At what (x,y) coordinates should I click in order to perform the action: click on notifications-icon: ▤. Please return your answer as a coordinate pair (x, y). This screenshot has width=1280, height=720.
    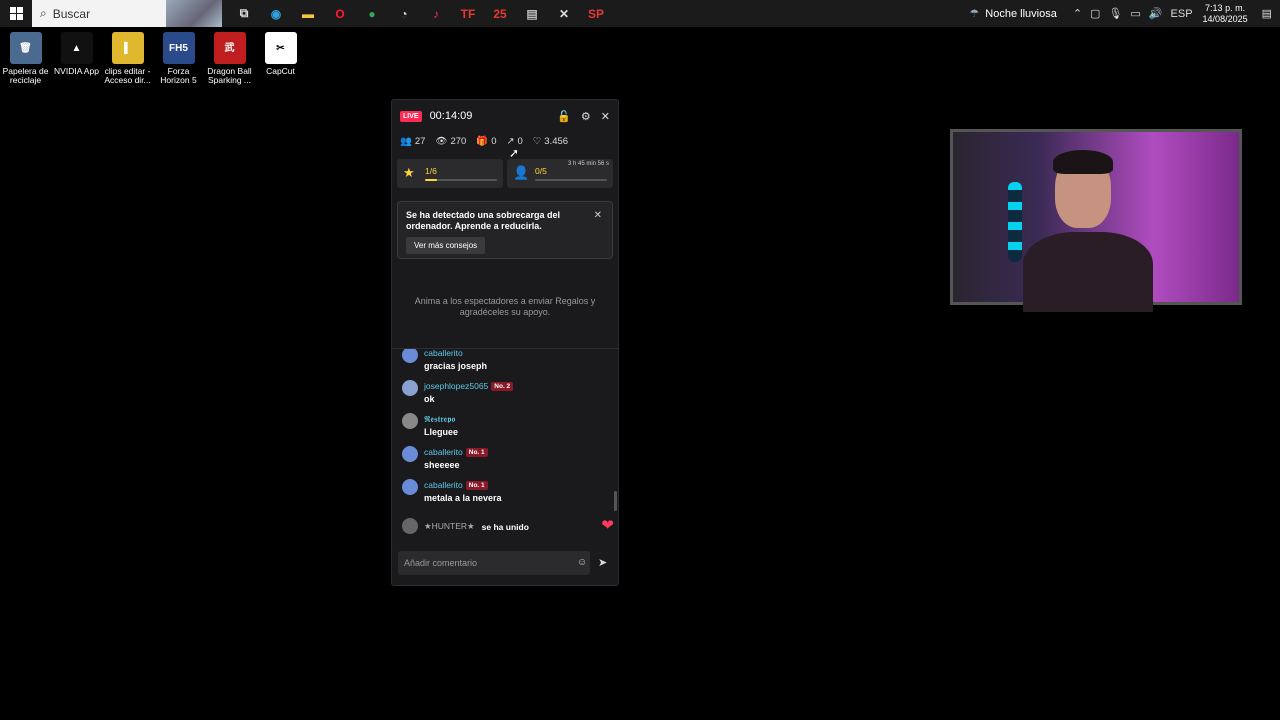
    Looking at the image, I should click on (1267, 13).